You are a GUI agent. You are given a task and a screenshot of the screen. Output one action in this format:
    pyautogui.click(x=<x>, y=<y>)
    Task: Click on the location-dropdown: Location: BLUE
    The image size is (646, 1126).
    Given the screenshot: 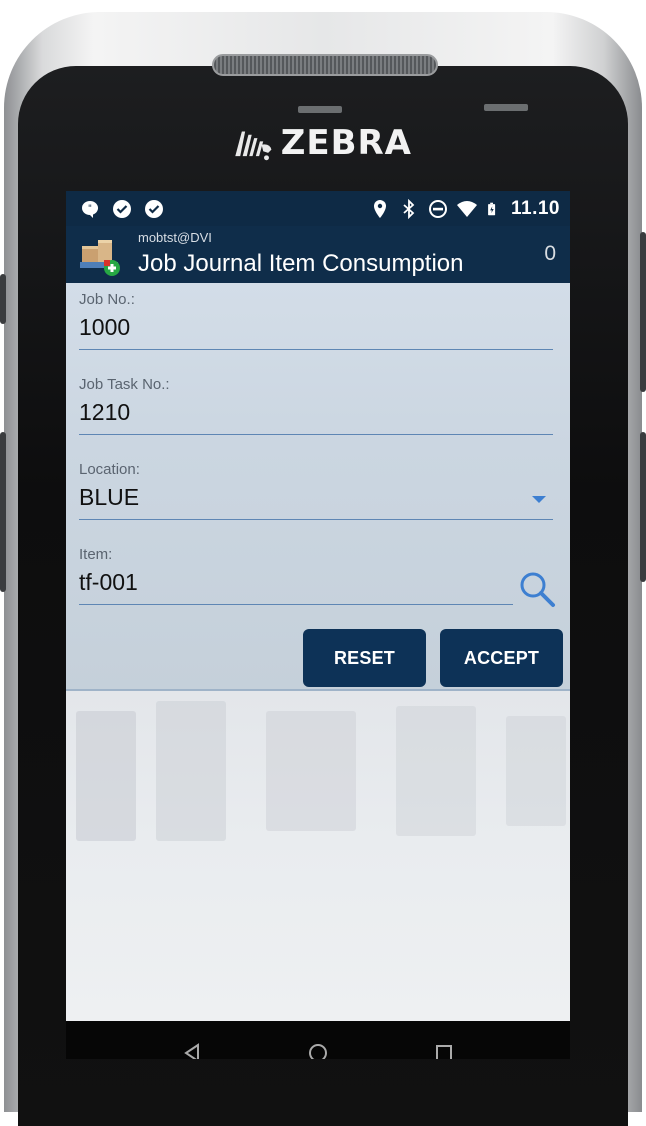 What is the action you would take?
    pyautogui.click(x=316, y=490)
    